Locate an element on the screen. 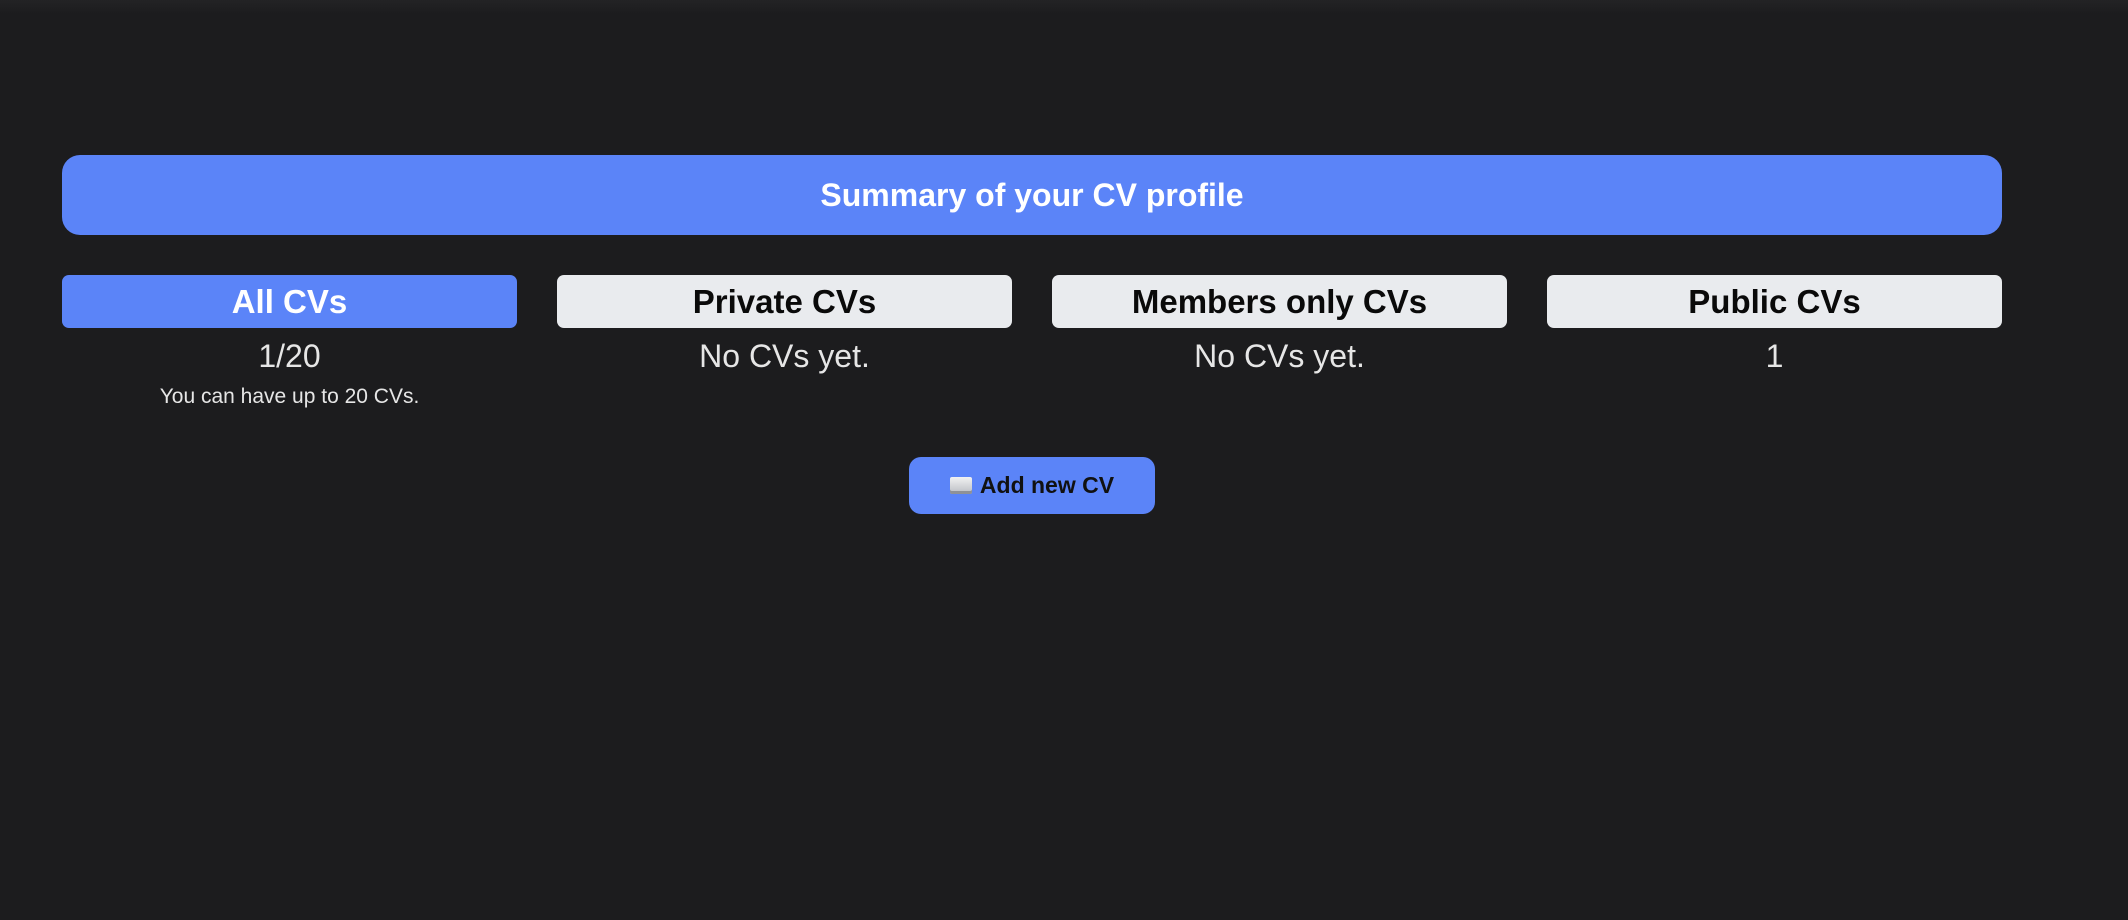 The height and width of the screenshot is (920, 2128). tab-public-cvs: Public CVs is located at coordinates (1774, 301).